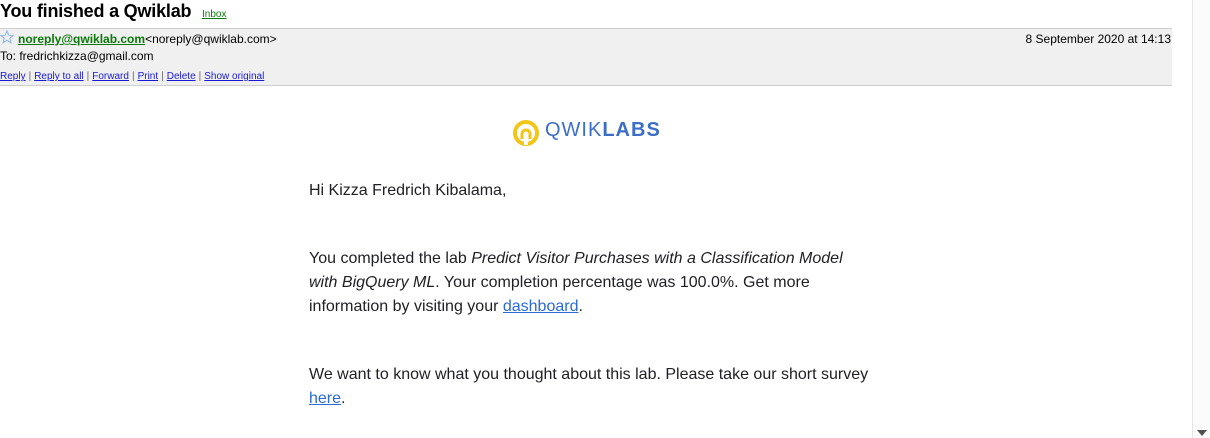 The width and height of the screenshot is (1210, 438). Describe the element at coordinates (148, 76) in the screenshot. I see `print-link: Print` at that location.